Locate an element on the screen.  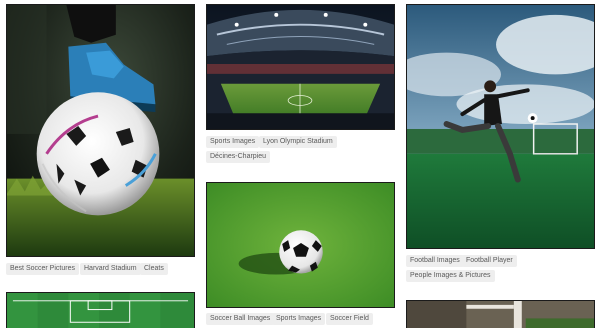
tag-cleats: Cleats is located at coordinates (154, 269).